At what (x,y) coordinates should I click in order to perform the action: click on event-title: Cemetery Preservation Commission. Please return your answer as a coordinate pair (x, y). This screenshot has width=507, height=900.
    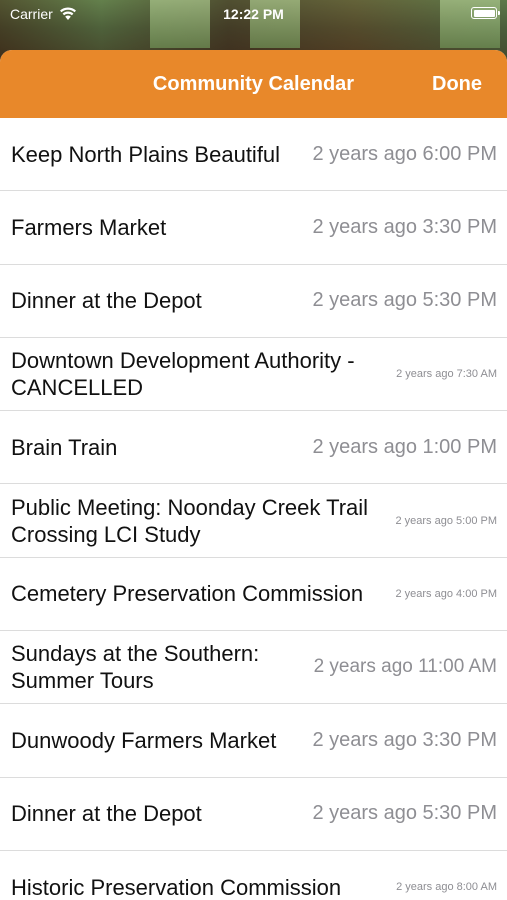
    Looking at the image, I should click on (187, 594).